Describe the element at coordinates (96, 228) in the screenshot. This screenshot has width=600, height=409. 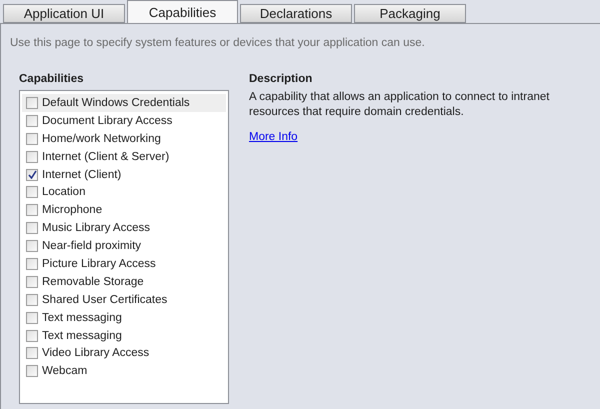
I see `capability-label: Music Library Access` at that location.